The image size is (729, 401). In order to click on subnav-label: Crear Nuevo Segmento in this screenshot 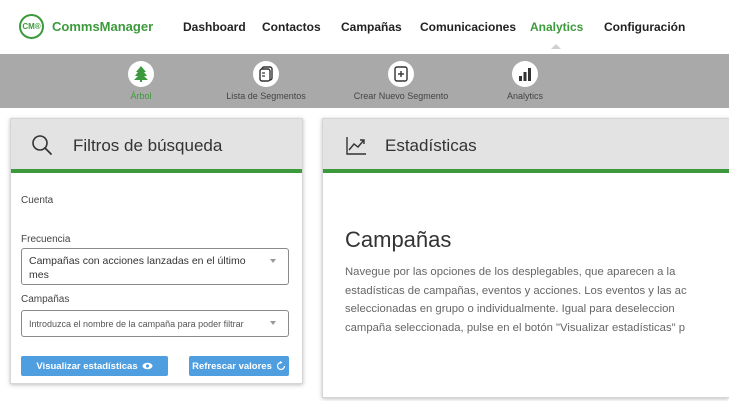, I will do `click(401, 96)`.